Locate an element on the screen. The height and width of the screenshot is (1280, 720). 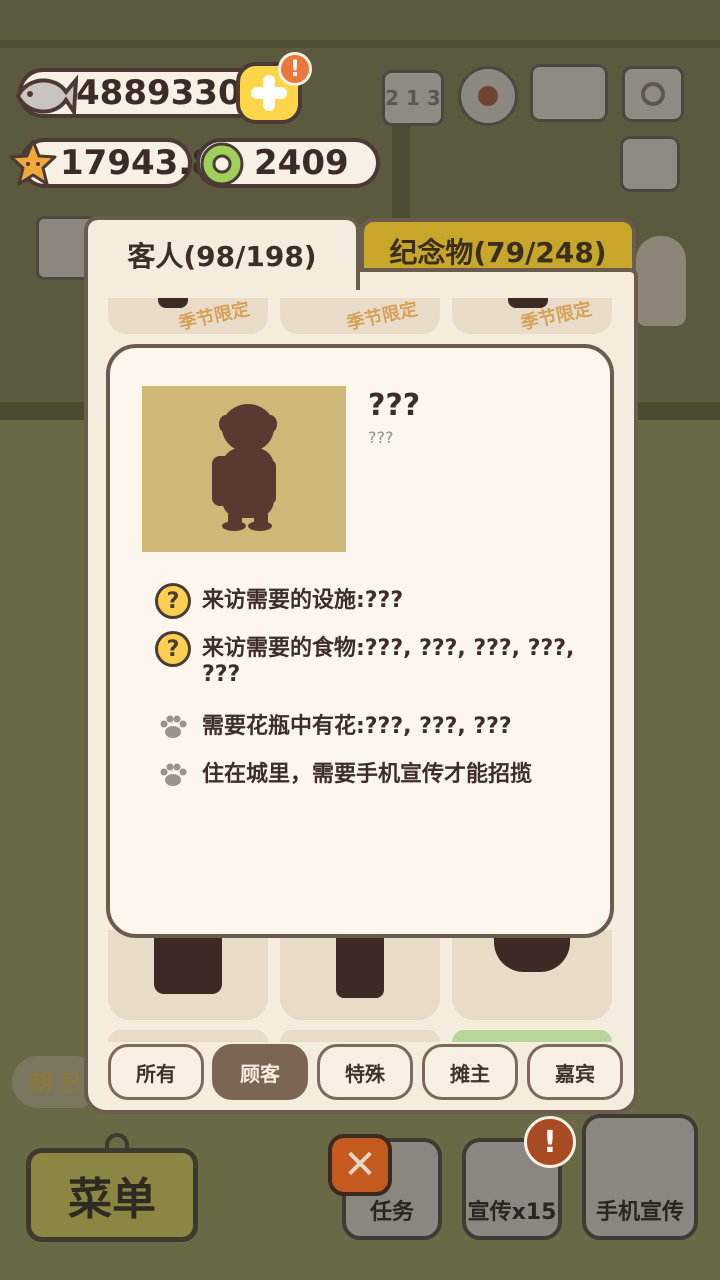
requirement-food: ? 来访需要的食物:???, ???, ???, ???, ??? is located at coordinates (374, 659).